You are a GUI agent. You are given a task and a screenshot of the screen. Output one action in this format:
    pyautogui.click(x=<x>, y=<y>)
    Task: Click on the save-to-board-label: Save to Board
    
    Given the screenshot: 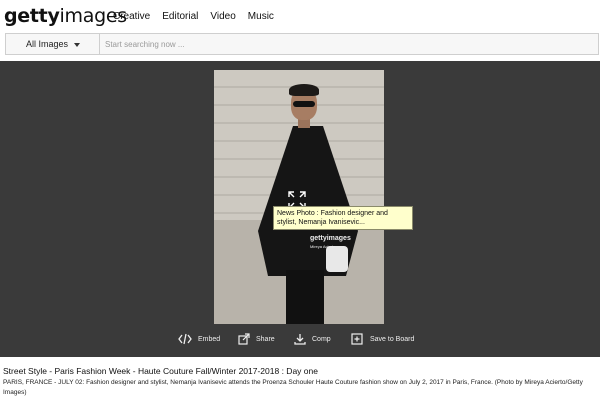 What is the action you would take?
    pyautogui.click(x=392, y=339)
    